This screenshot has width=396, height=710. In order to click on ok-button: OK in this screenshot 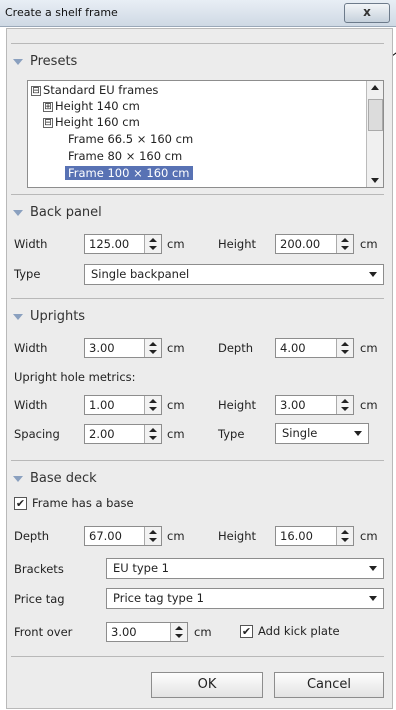, I will do `click(207, 685)`.